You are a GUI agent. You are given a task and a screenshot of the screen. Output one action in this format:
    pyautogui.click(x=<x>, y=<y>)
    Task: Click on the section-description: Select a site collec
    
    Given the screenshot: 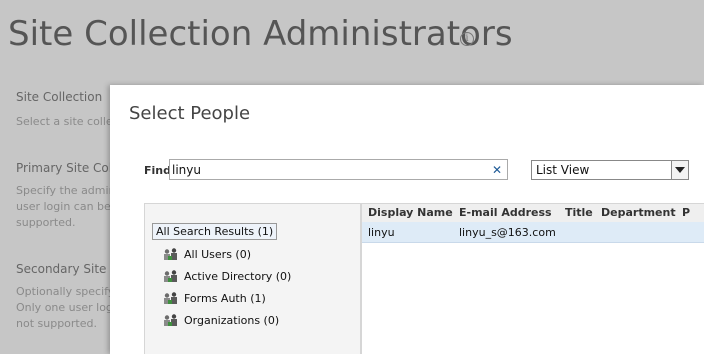 What is the action you would take?
    pyautogui.click(x=67, y=121)
    